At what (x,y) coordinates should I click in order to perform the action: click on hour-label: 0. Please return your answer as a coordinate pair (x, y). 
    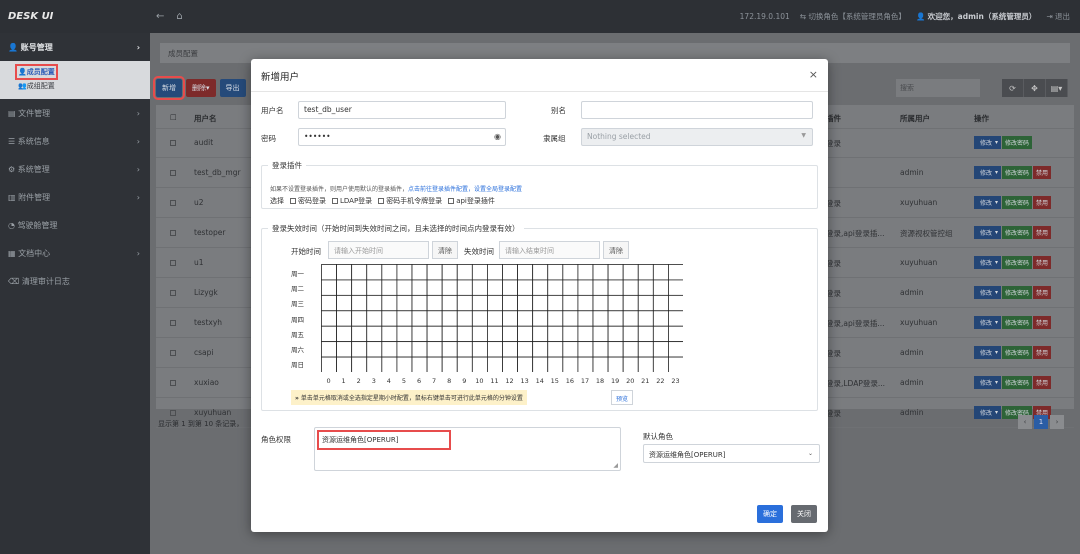
    Looking at the image, I should click on (329, 381).